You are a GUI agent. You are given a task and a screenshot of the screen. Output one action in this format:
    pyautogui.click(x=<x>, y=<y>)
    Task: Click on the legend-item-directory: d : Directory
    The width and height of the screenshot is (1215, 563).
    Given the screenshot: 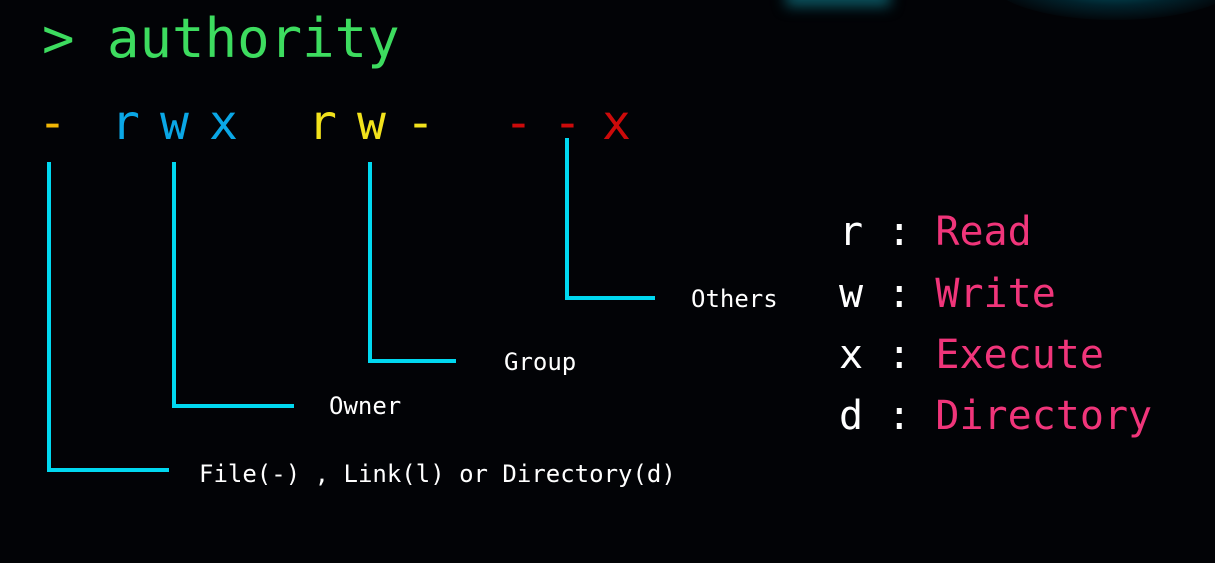 What is the action you would take?
    pyautogui.click(x=995, y=416)
    